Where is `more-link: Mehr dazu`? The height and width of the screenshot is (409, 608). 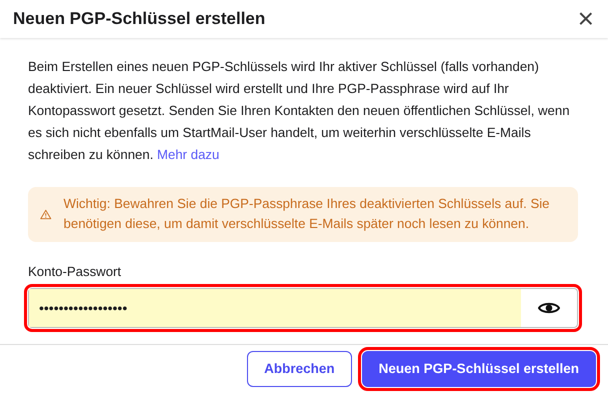 more-link: Mehr dazu is located at coordinates (188, 154).